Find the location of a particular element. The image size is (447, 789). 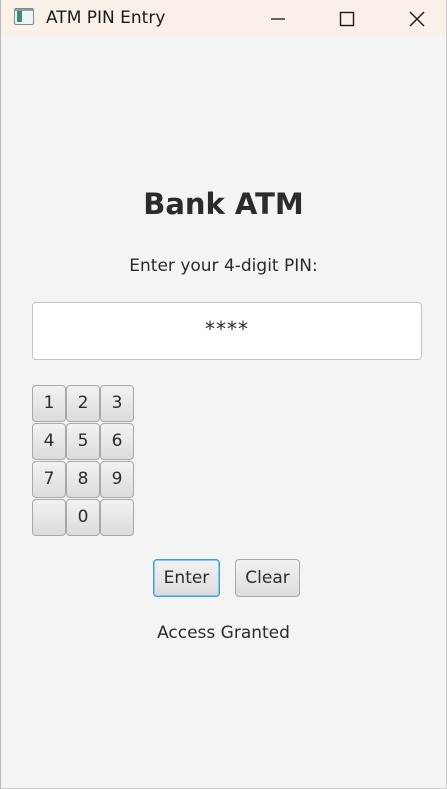

keypad-key-5: 5 is located at coordinates (83, 441).